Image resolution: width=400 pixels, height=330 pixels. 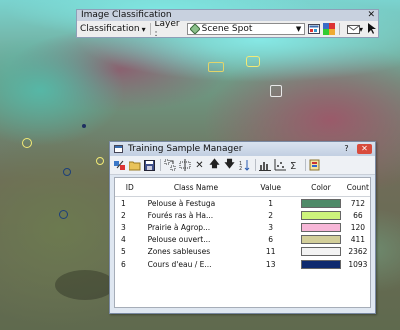 What do you see at coordinates (329, 29) in the screenshot?
I see `classify-icon` at bounding box center [329, 29].